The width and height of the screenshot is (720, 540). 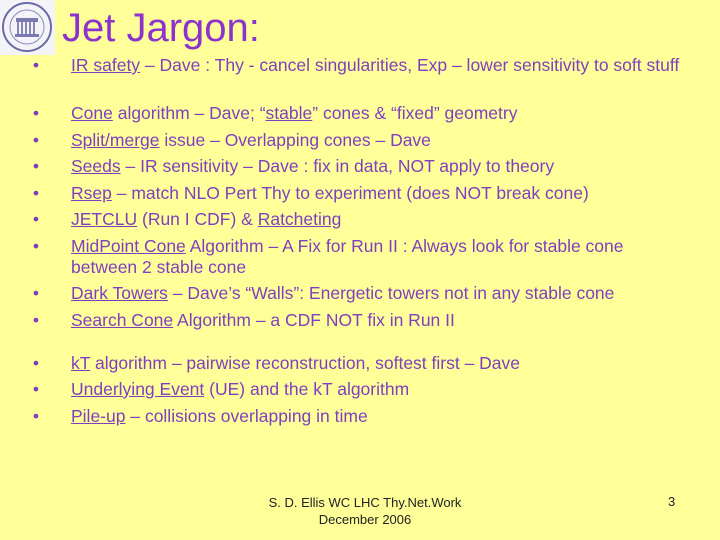 What do you see at coordinates (672, 501) in the screenshot?
I see `page-number: 3` at bounding box center [672, 501].